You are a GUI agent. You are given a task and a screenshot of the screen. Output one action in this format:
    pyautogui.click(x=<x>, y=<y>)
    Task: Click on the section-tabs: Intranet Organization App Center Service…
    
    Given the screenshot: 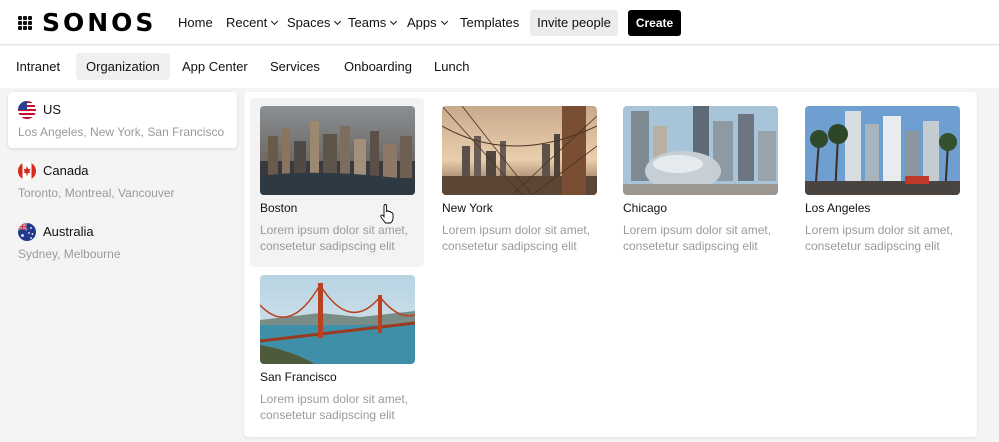 What is the action you would take?
    pyautogui.click(x=499, y=67)
    